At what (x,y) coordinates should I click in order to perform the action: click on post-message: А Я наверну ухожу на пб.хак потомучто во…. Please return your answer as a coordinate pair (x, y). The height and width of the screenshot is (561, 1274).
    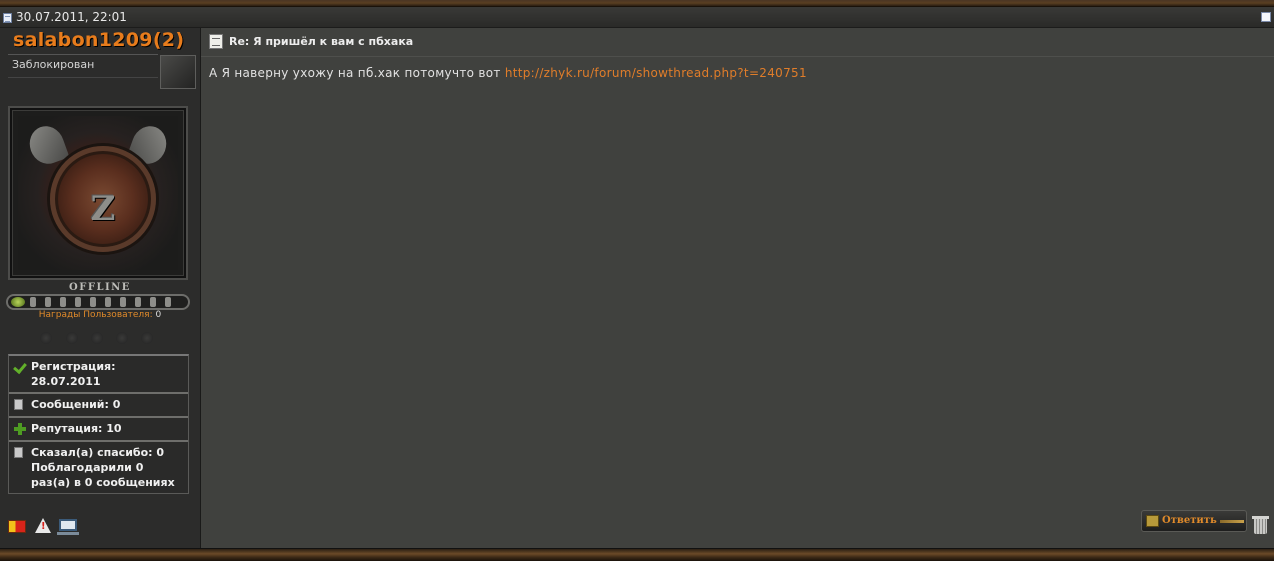
    Looking at the image, I should click on (508, 73).